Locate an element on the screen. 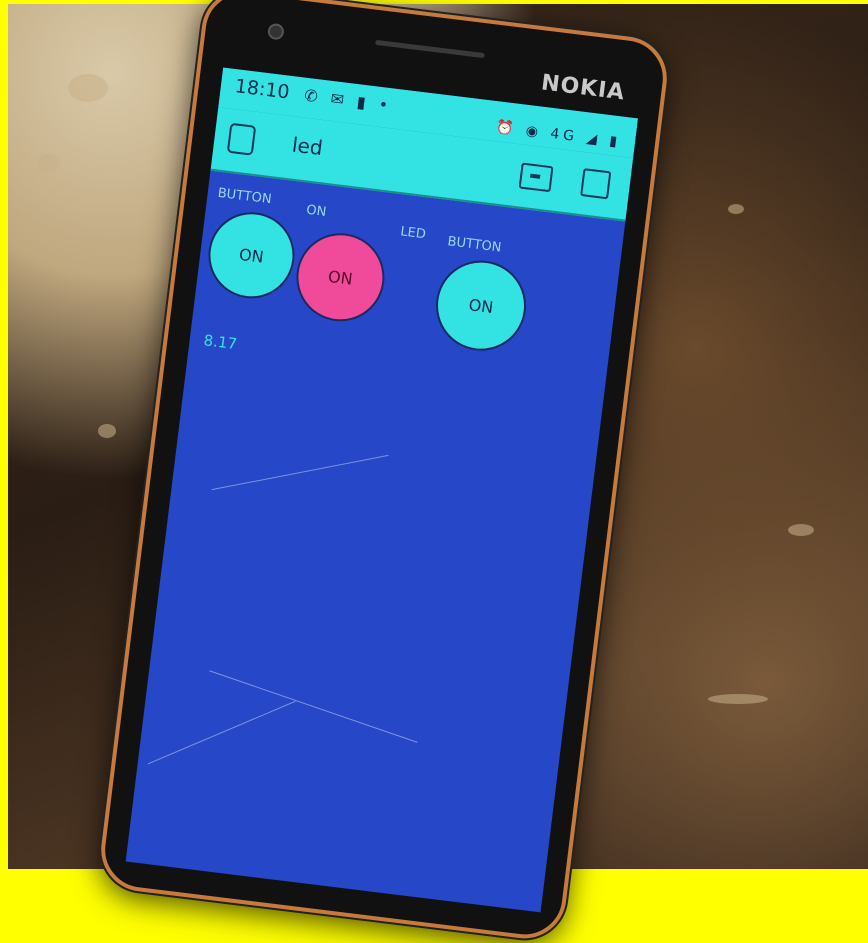 The image size is (868, 943). button-1: ON is located at coordinates (251, 255).